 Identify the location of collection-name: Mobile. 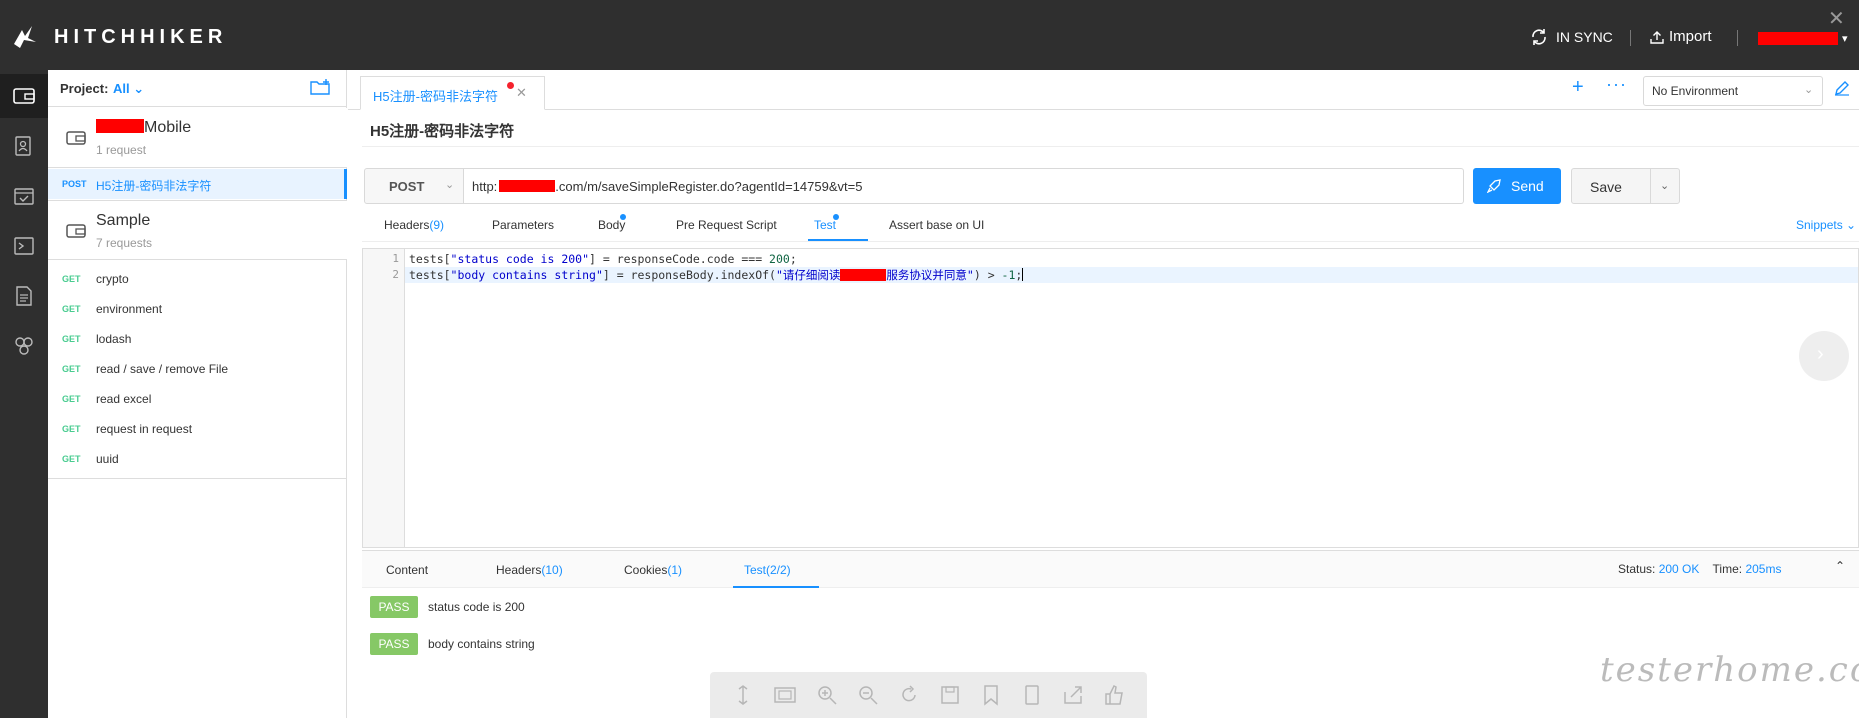
(143, 128).